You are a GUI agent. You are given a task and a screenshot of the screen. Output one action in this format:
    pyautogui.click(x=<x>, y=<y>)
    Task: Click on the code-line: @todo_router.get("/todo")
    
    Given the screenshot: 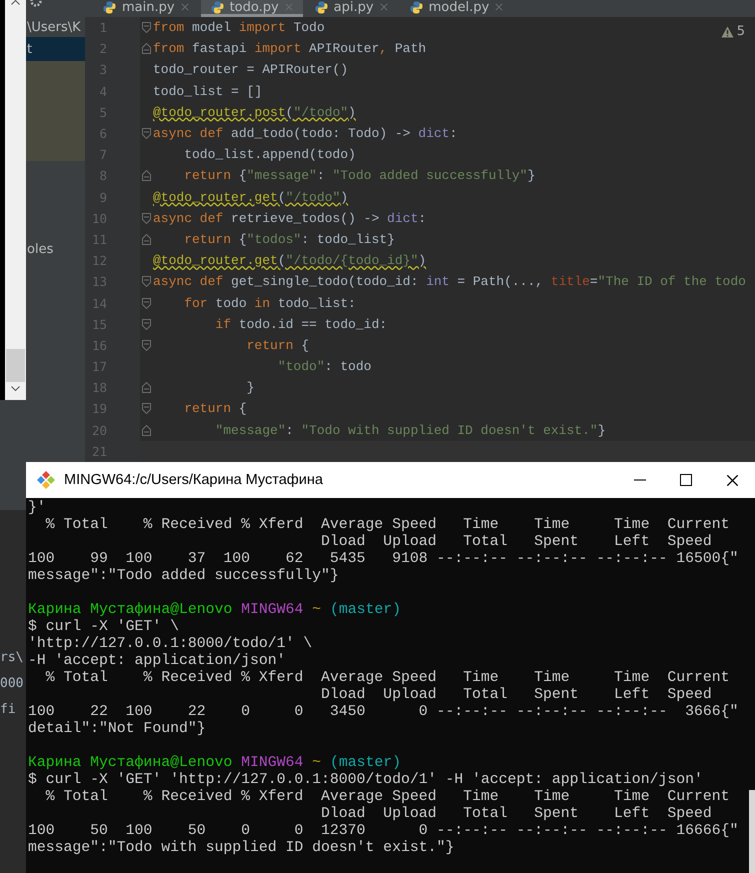 What is the action you would take?
    pyautogui.click(x=250, y=197)
    